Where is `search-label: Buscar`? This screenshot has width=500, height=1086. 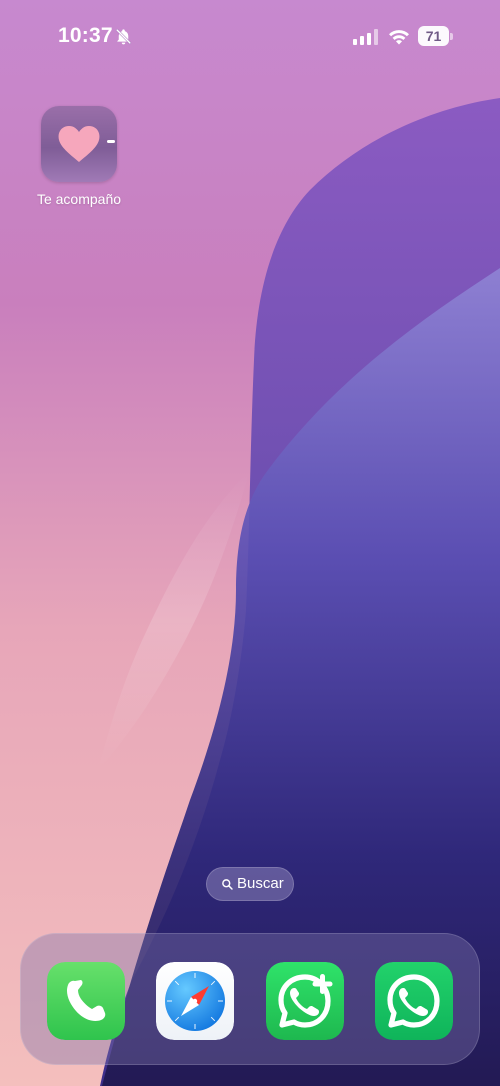
search-label: Buscar is located at coordinates (260, 883).